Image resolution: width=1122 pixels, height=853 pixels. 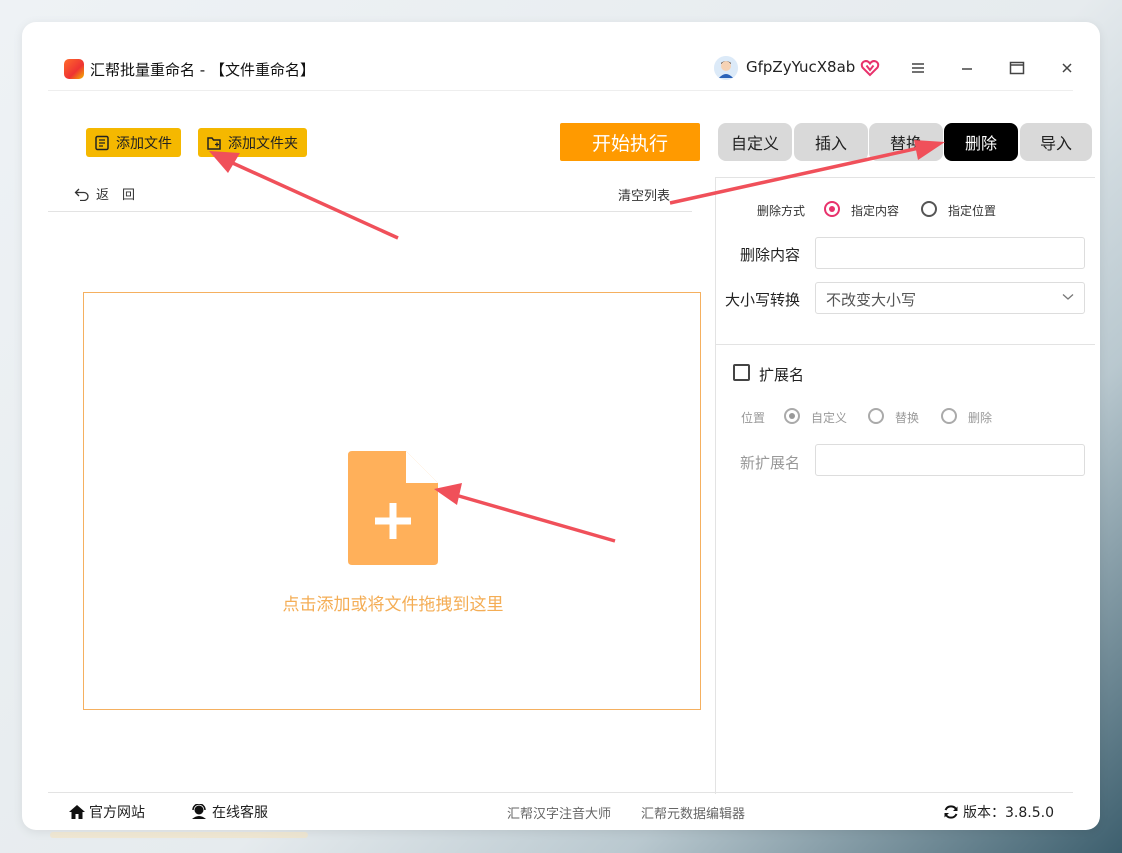 What do you see at coordinates (871, 300) in the screenshot?
I see `case-select-value: 不改变大小写` at bounding box center [871, 300].